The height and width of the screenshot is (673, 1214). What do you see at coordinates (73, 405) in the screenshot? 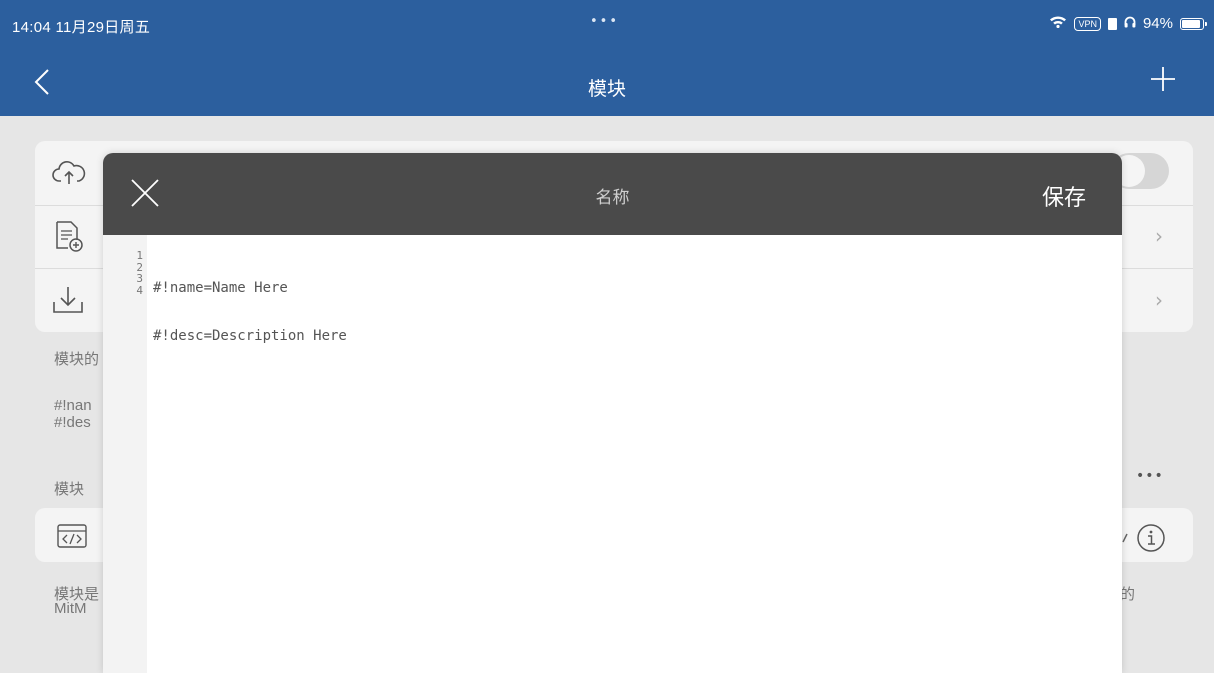
I see `snippet-line: #!nan` at bounding box center [73, 405].